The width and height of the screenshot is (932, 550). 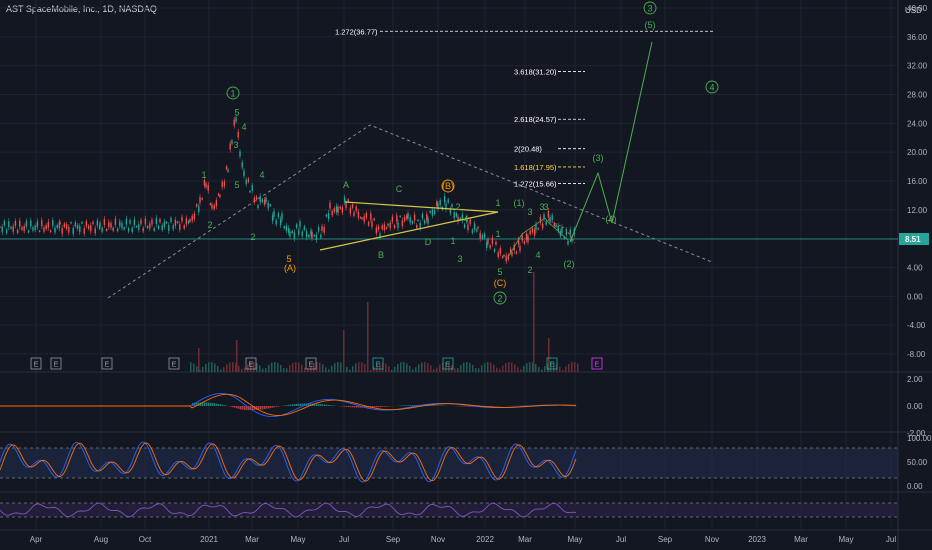 I want to click on projected-wave-path, so click(x=611, y=142).